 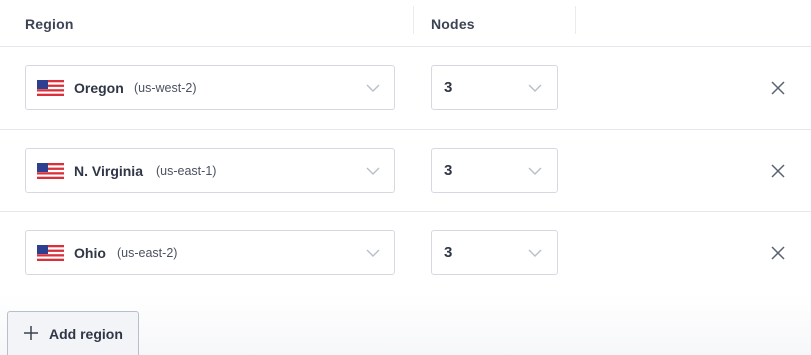 I want to click on region-name: Ohio, so click(x=90, y=253).